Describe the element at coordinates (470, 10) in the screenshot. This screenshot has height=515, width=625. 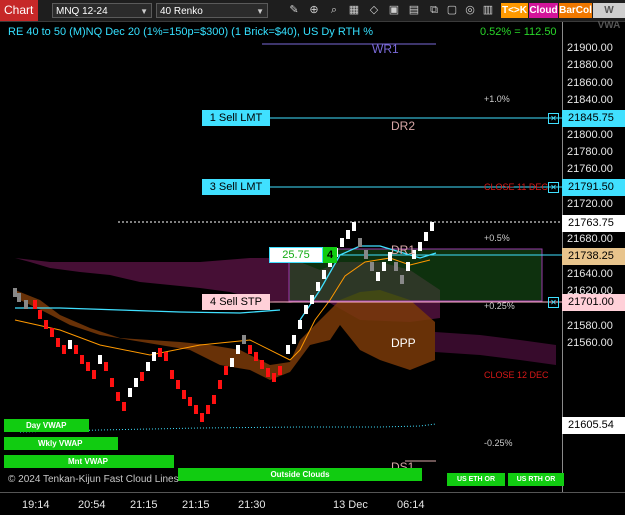
I see `alert-icon: ◎` at that location.